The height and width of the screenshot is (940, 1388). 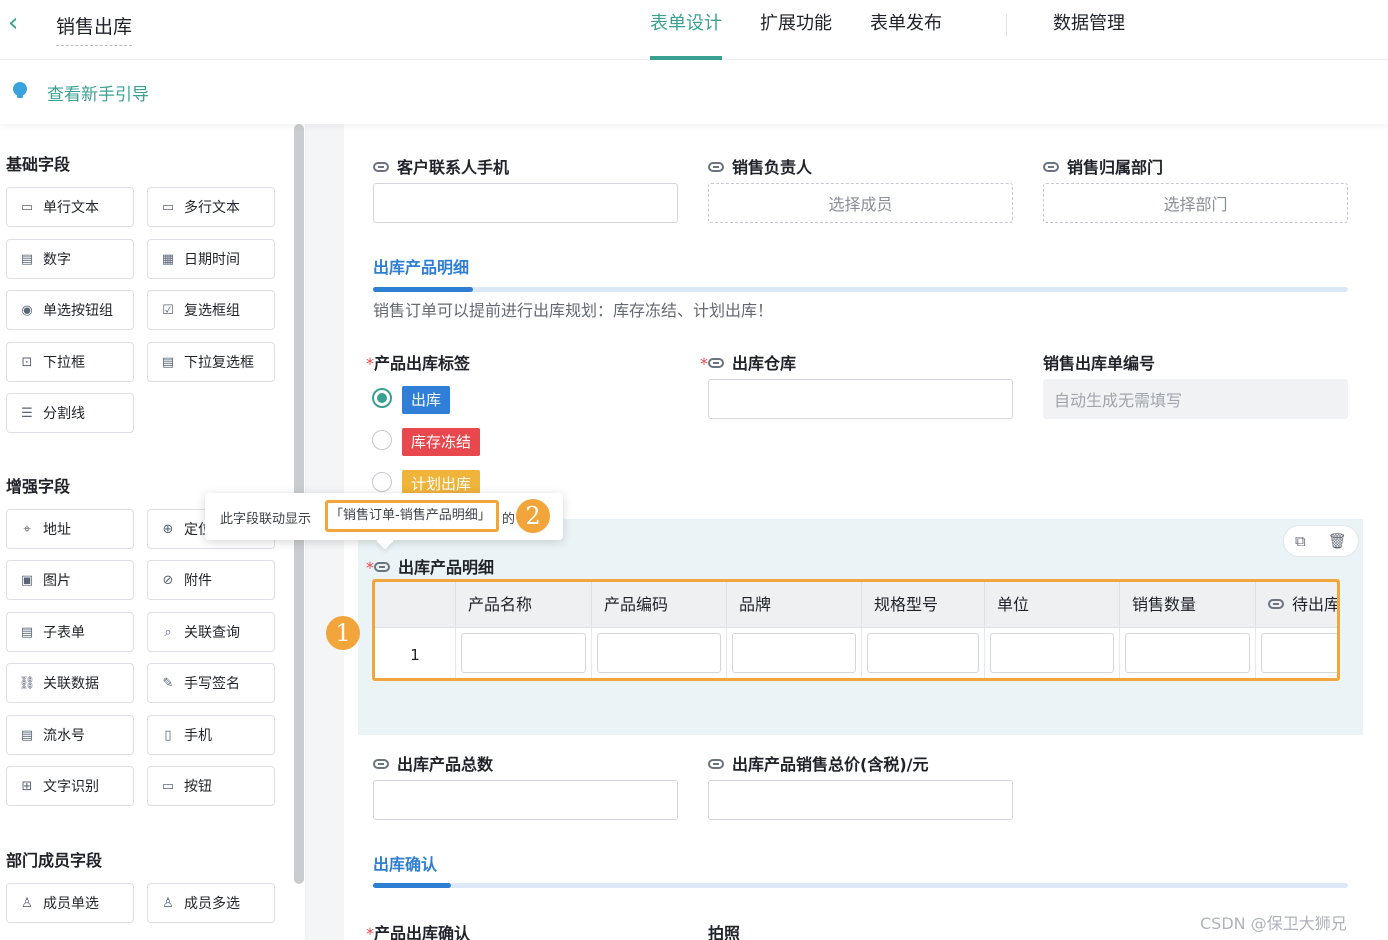 I want to click on field-label: 下拉复选框, so click(x=219, y=363).